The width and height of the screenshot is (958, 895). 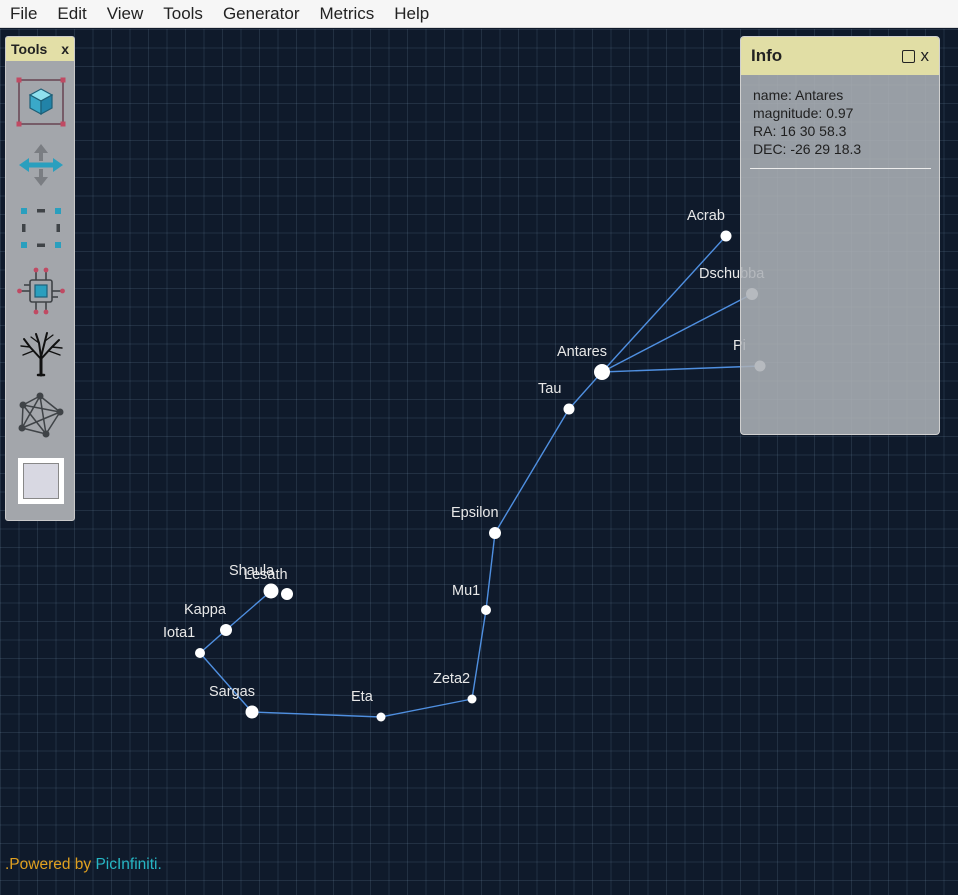 What do you see at coordinates (128, 864) in the screenshot?
I see `footer-brand-link: PicInfiniti.` at bounding box center [128, 864].